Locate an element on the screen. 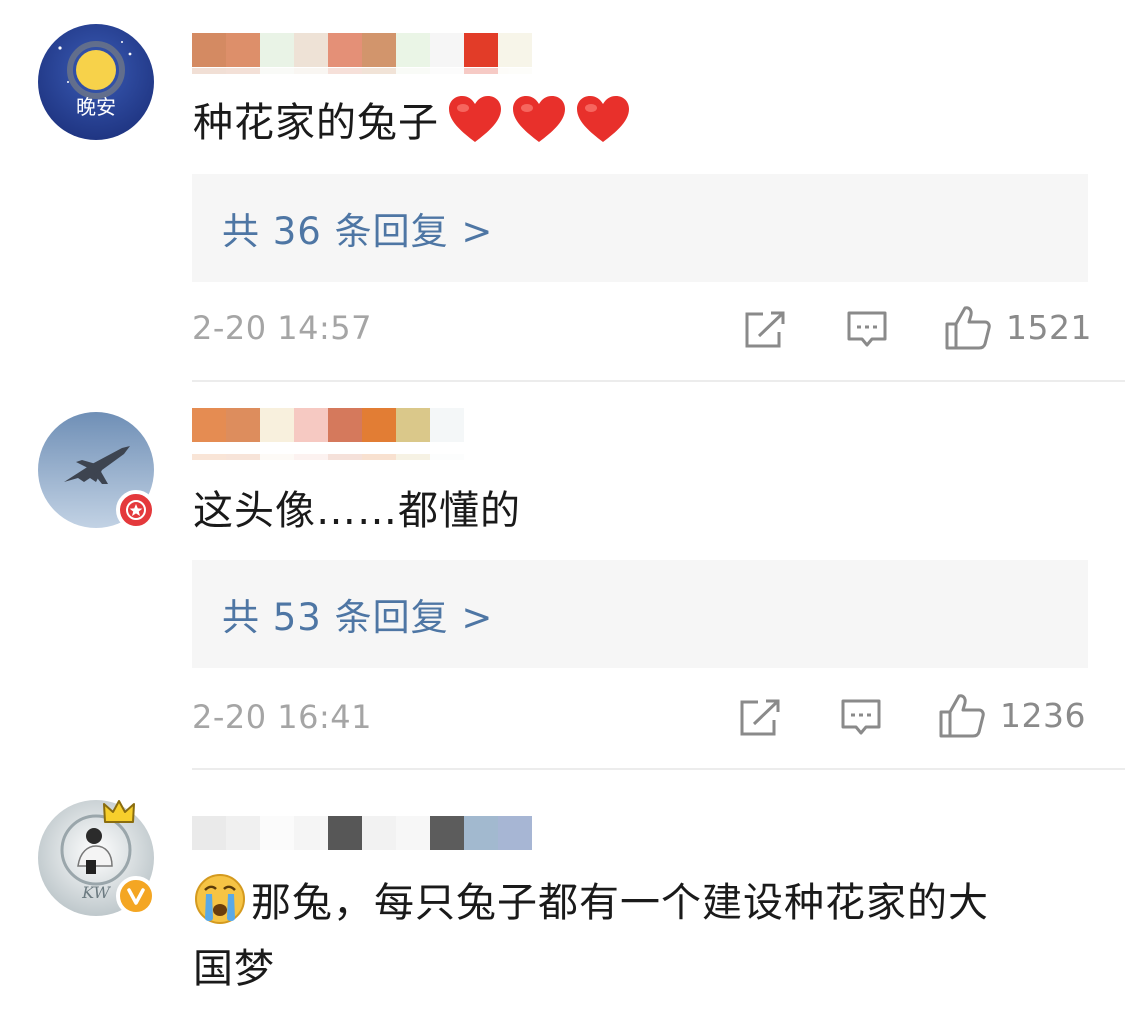 This screenshot has width=1125, height=1014. comment-text-line: 国梦 is located at coordinates (234, 969).